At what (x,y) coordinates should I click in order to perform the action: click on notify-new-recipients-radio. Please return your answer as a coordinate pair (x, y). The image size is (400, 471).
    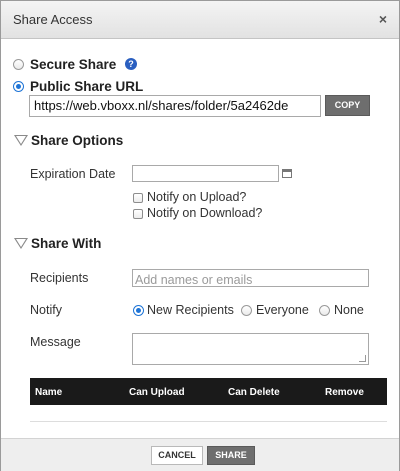
    Looking at the image, I should click on (138, 310).